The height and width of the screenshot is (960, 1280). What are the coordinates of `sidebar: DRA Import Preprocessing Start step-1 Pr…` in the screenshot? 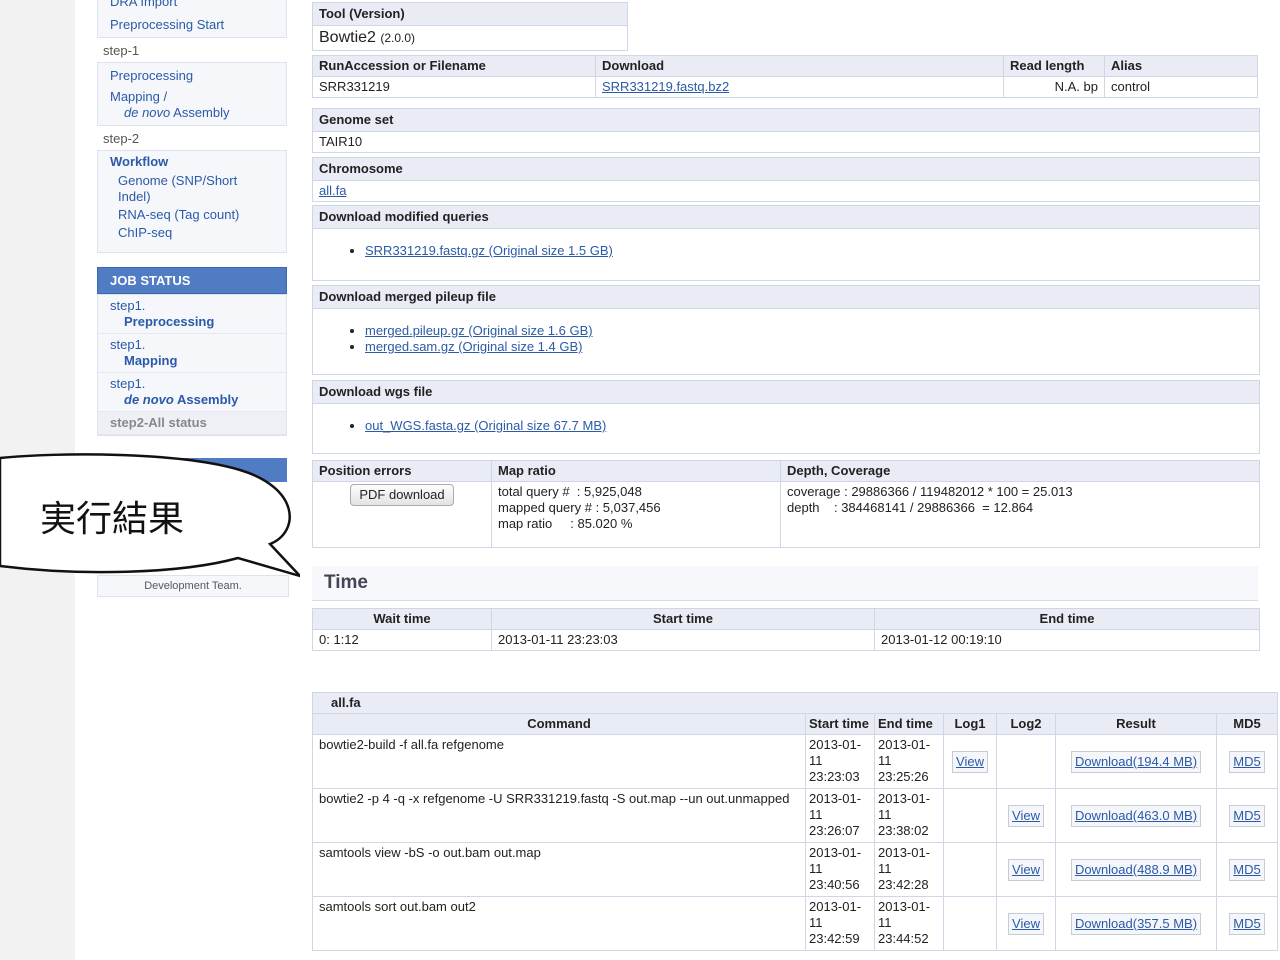 It's located at (193, 298).